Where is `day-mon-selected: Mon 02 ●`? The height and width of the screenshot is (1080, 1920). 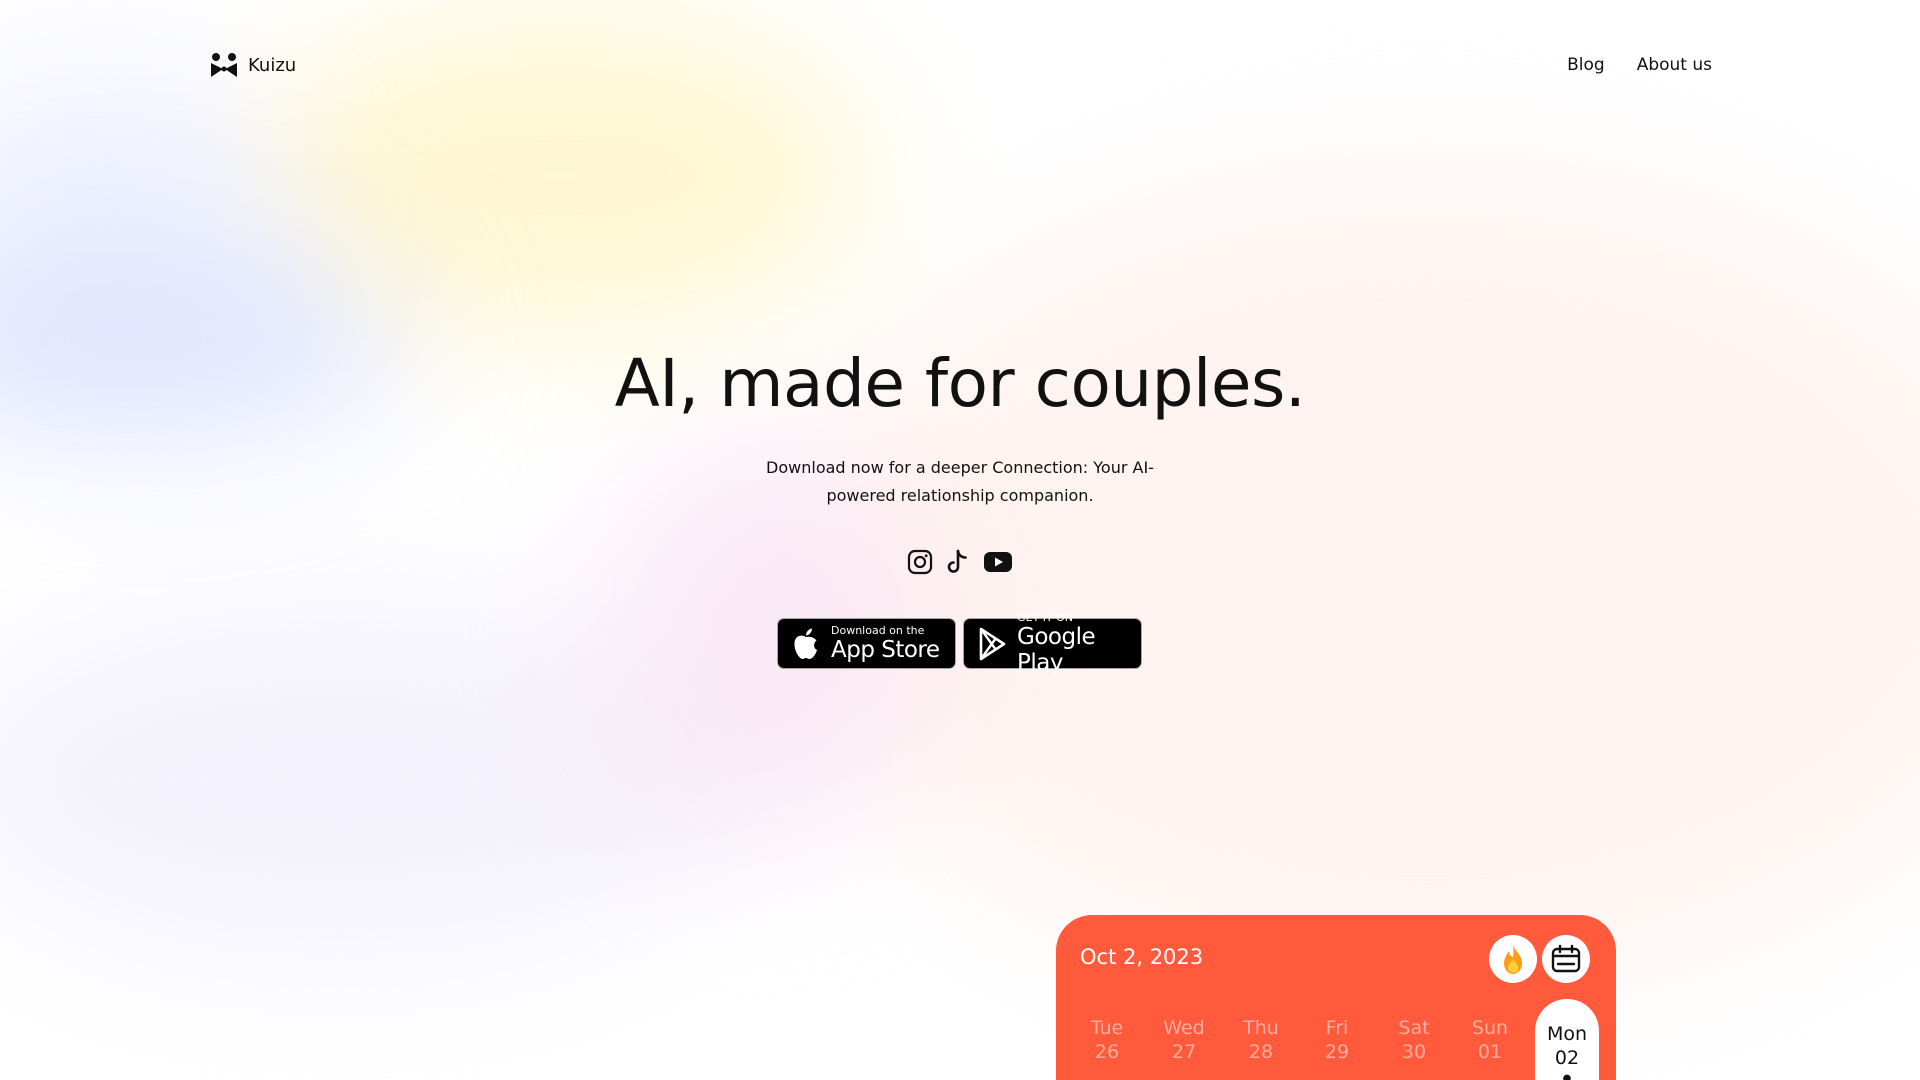 day-mon-selected: Mon 02 ● is located at coordinates (1567, 1039).